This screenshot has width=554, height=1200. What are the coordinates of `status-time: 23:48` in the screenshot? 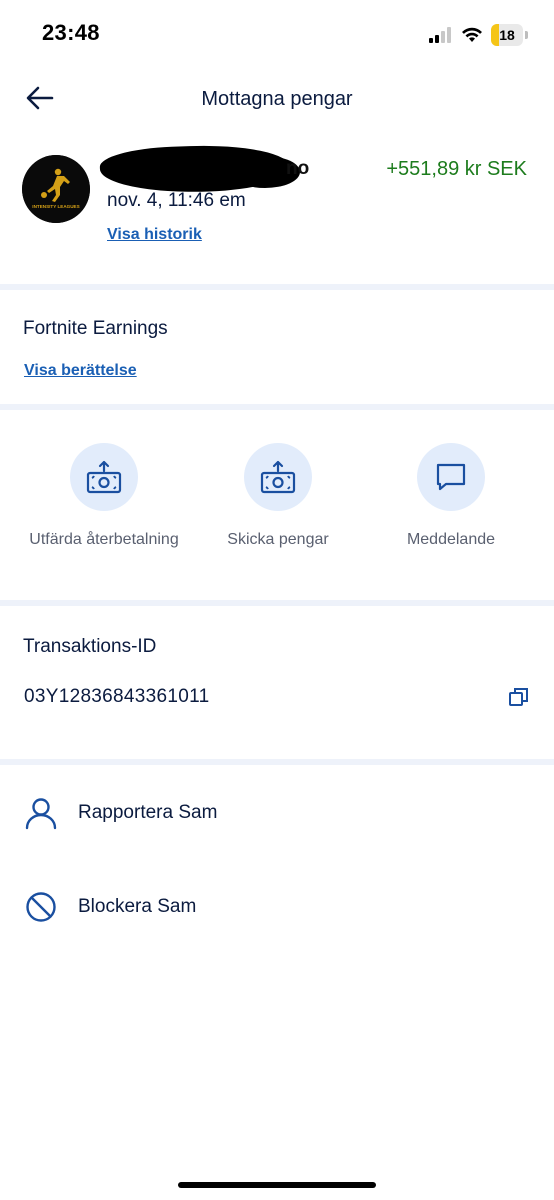 It's located at (71, 32).